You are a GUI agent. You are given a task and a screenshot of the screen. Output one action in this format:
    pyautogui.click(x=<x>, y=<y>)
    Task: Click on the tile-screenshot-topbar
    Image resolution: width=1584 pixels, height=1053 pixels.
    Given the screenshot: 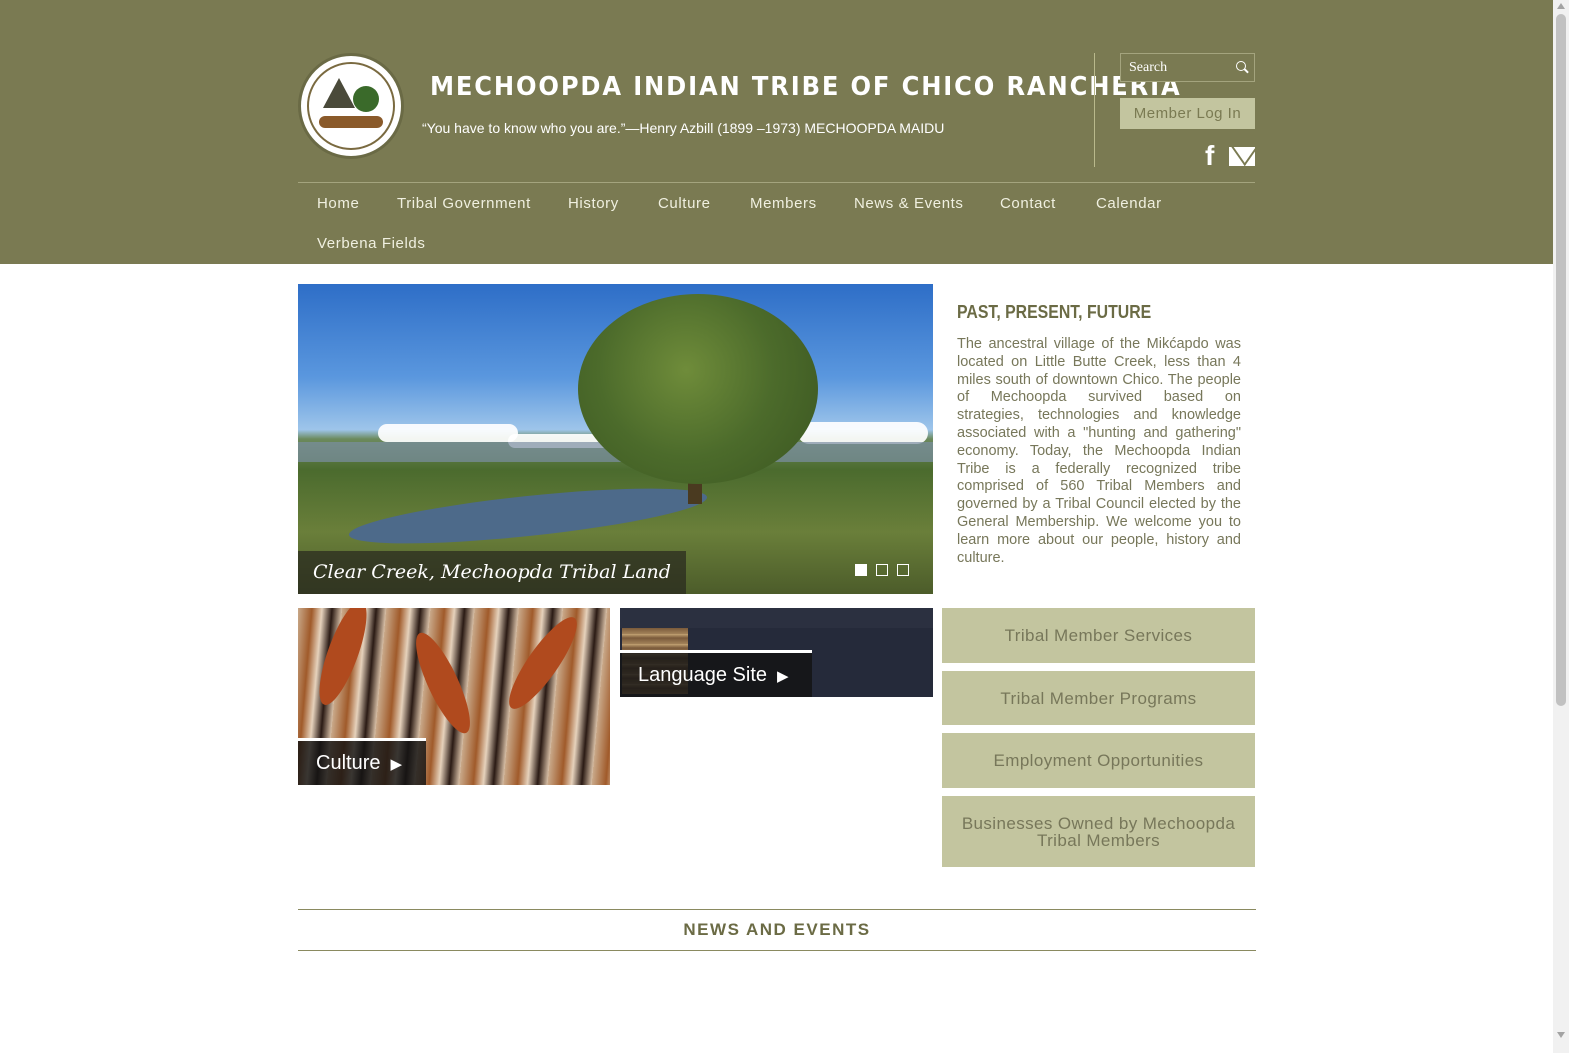 What is the action you would take?
    pyautogui.click(x=776, y=618)
    